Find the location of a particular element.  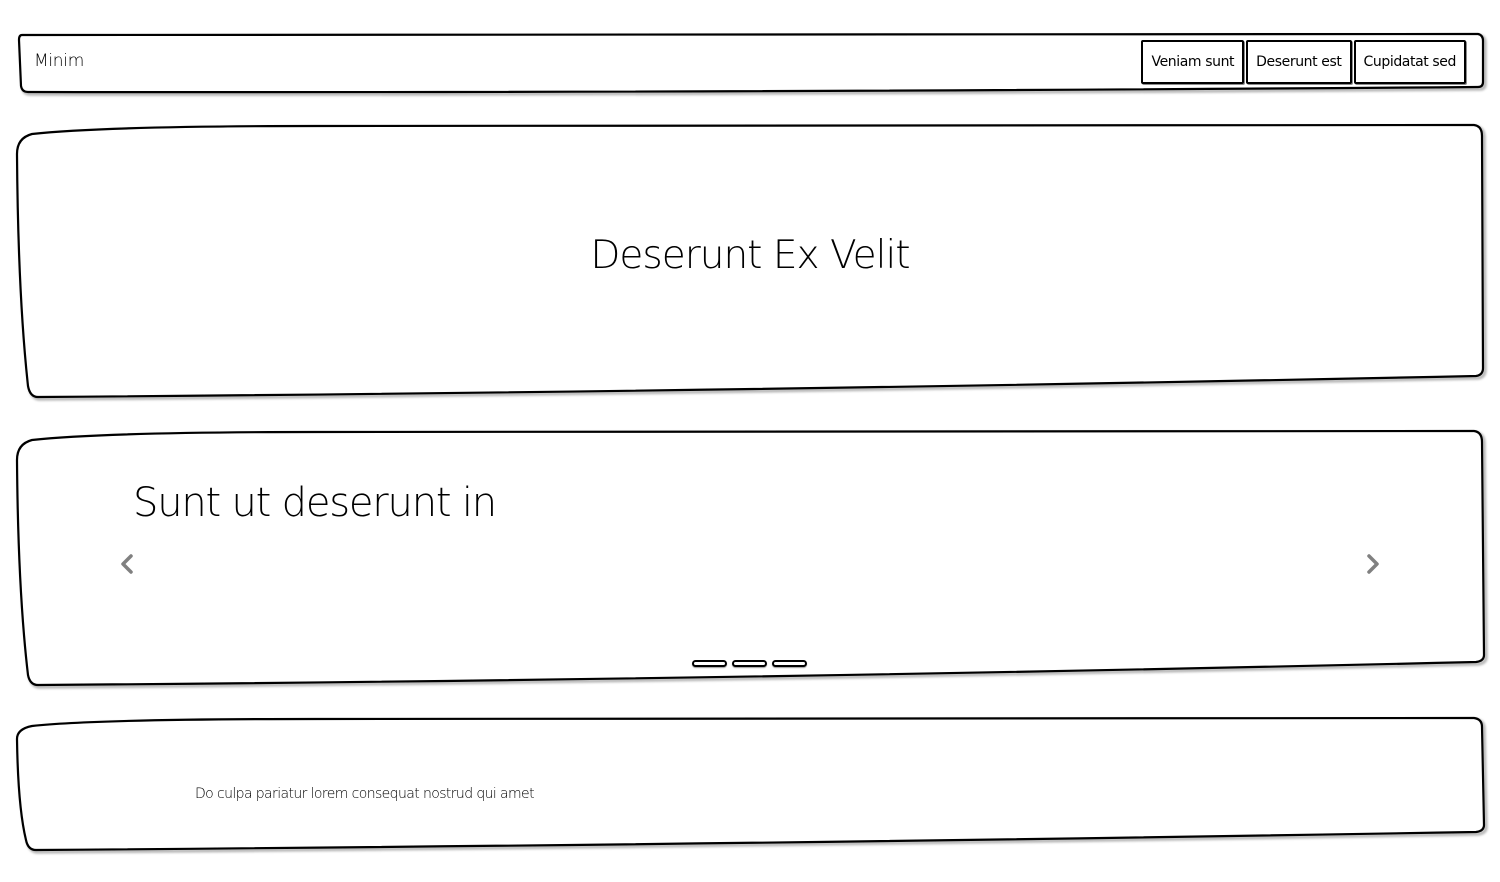

main-nav: Veniam sunt Deserunt est Cupidatat sed is located at coordinates (1303, 62).